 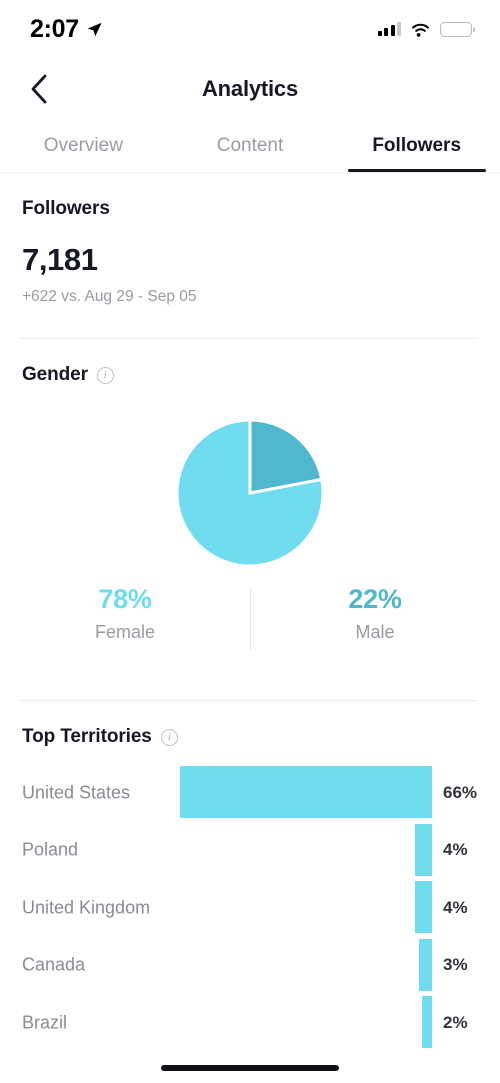 What do you see at coordinates (375, 599) in the screenshot?
I see `gender-male-percent: 22%` at bounding box center [375, 599].